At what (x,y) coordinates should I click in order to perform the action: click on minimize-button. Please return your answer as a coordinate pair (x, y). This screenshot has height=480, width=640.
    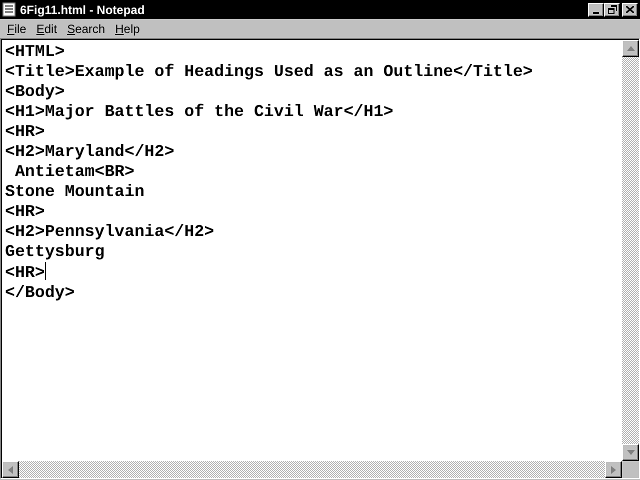
    Looking at the image, I should click on (596, 9).